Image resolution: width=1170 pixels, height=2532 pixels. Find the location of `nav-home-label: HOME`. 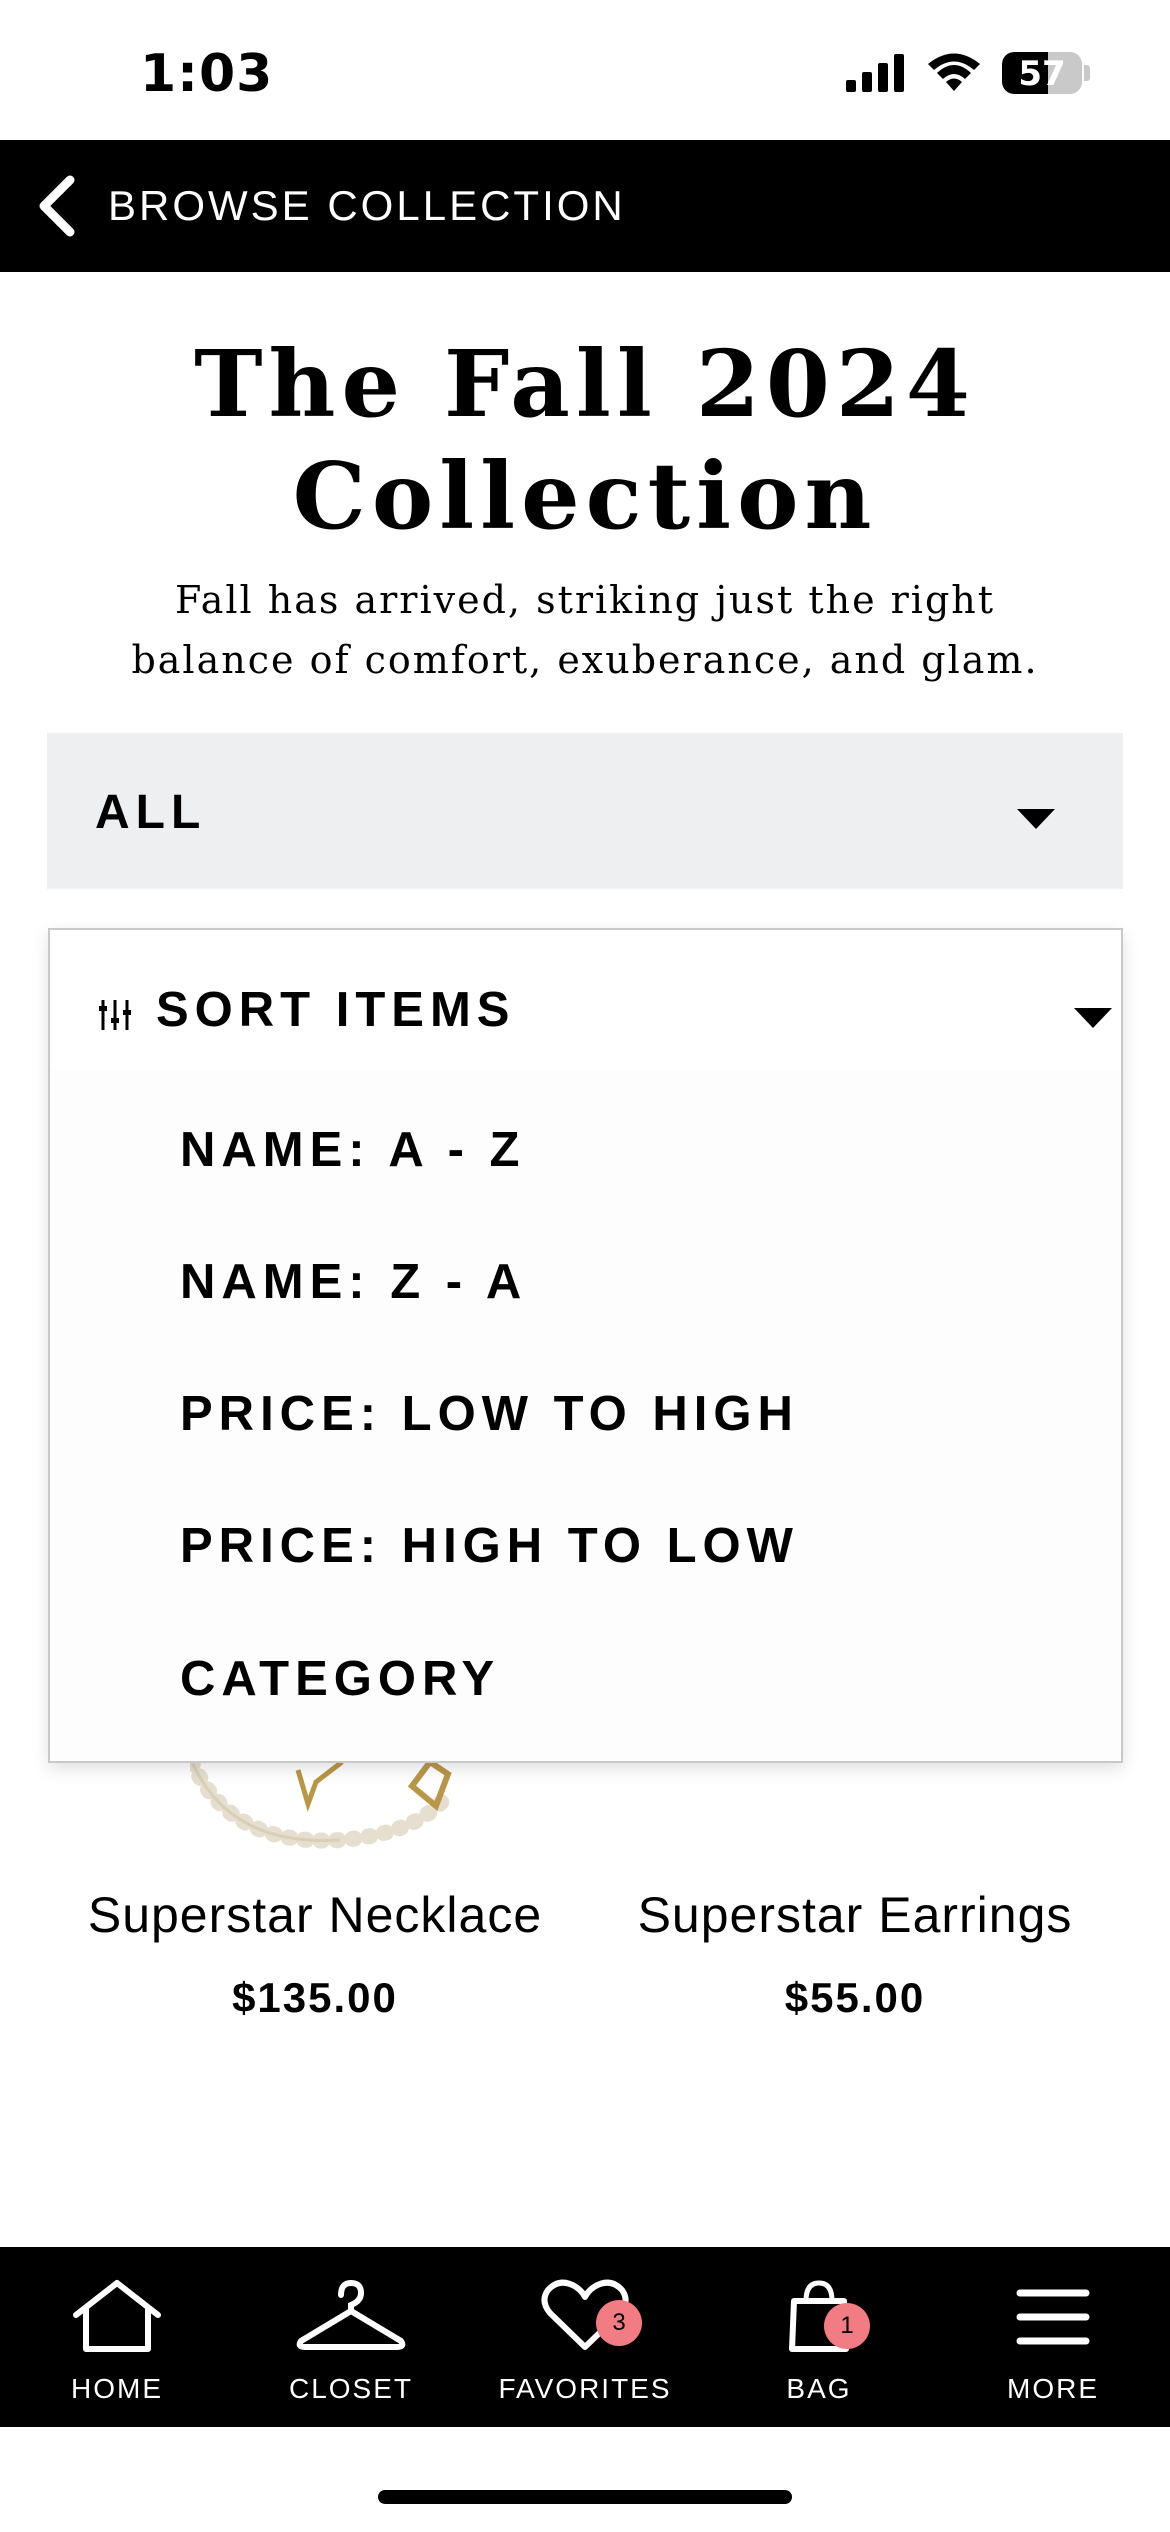

nav-home-label: HOME is located at coordinates (117, 2388).